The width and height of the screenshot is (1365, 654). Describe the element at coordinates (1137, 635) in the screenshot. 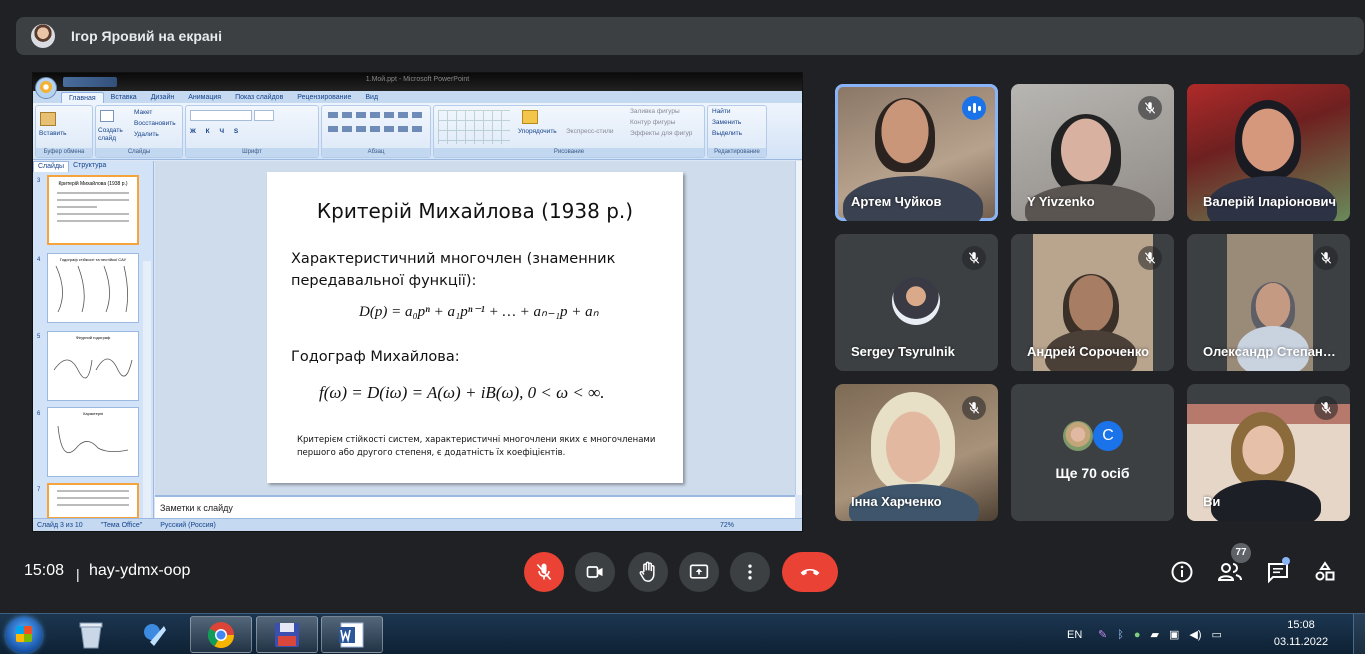

I see `update-icon: ●` at that location.